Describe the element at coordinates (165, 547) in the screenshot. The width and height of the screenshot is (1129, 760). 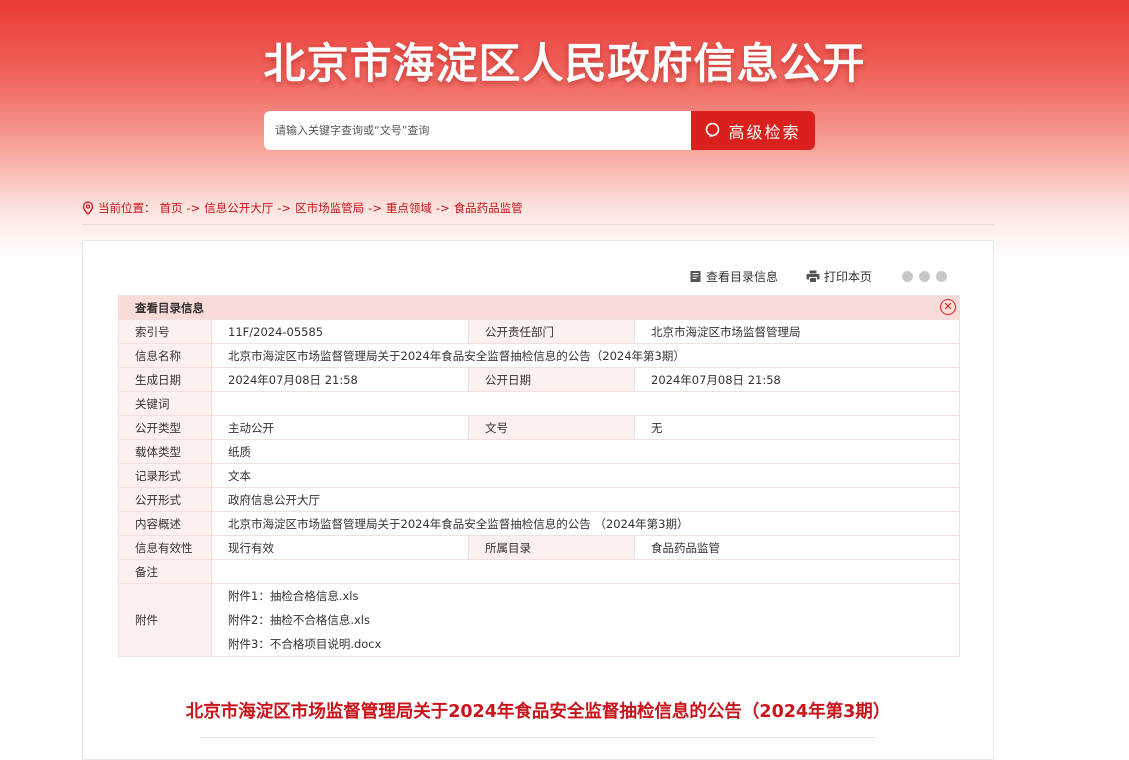
I see `validity-label: 信息有效性` at that location.